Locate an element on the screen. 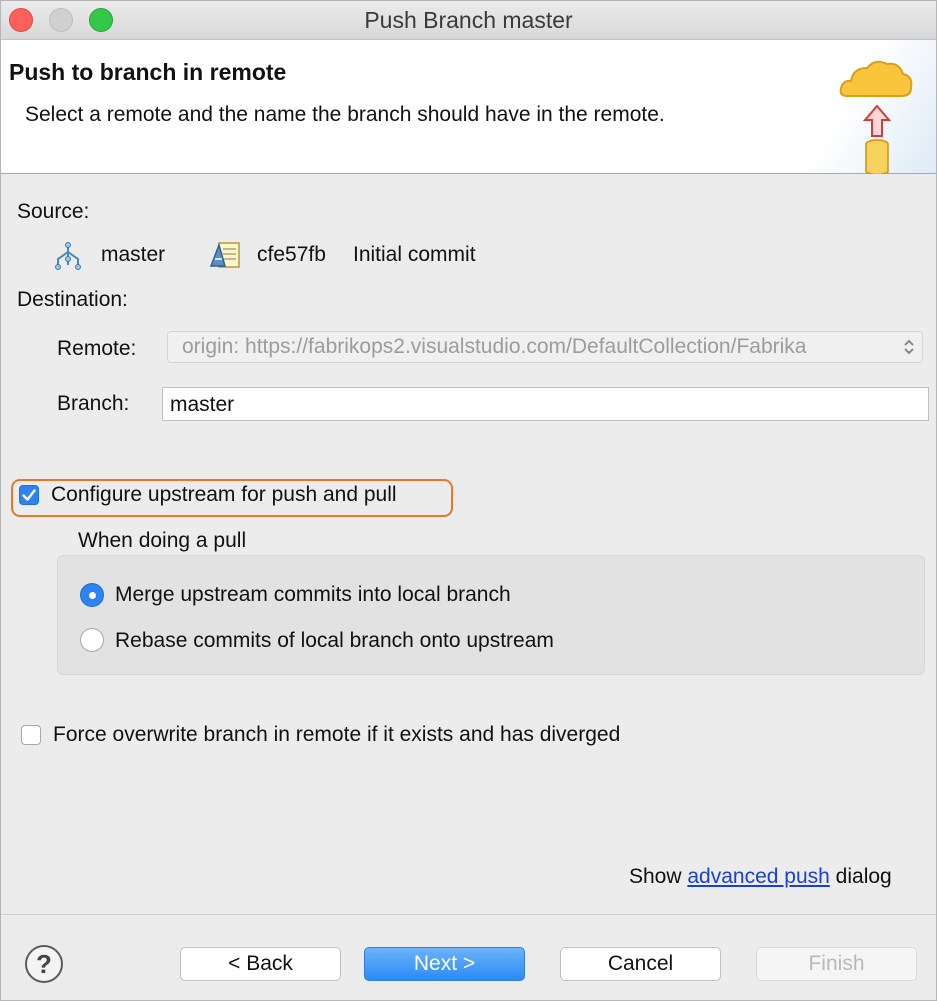  advanced-push-link: advanced push is located at coordinates (758, 876).